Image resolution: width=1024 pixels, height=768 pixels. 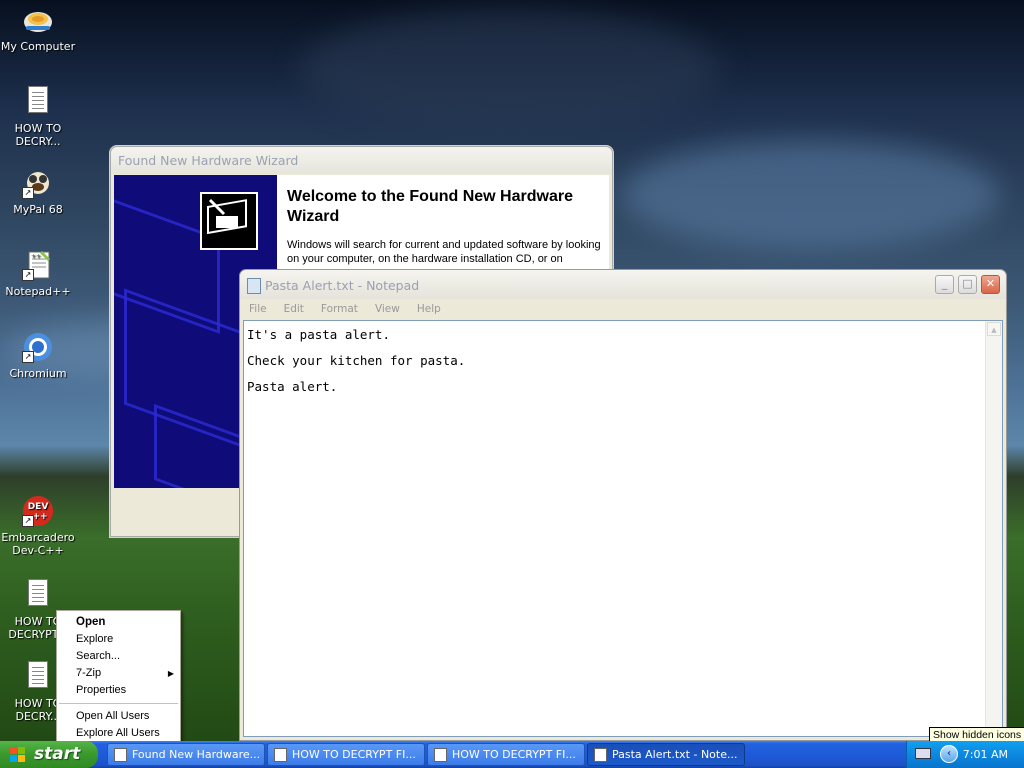 I want to click on menu-help: Help, so click(x=429, y=309).